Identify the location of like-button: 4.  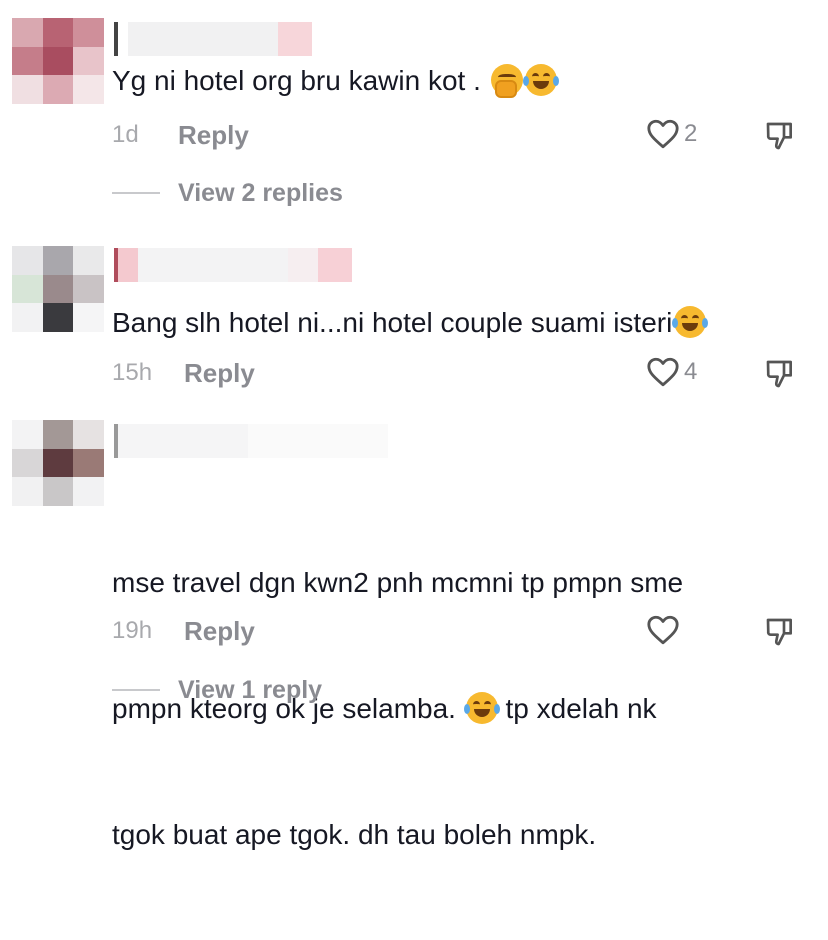
(671, 372).